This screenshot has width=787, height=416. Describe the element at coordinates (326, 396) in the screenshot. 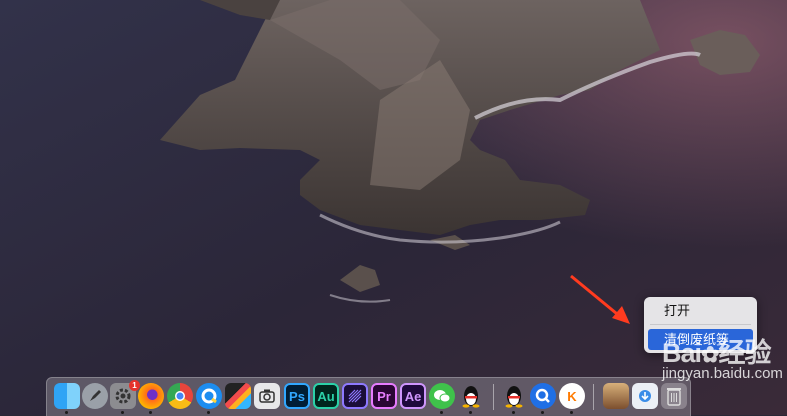

I see `audition-icon: Au` at that location.